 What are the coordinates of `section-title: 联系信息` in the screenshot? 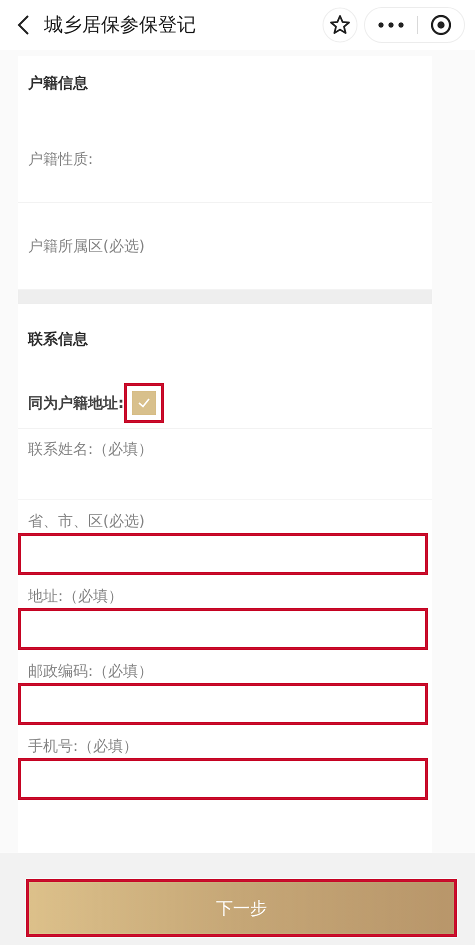 It's located at (57, 339).